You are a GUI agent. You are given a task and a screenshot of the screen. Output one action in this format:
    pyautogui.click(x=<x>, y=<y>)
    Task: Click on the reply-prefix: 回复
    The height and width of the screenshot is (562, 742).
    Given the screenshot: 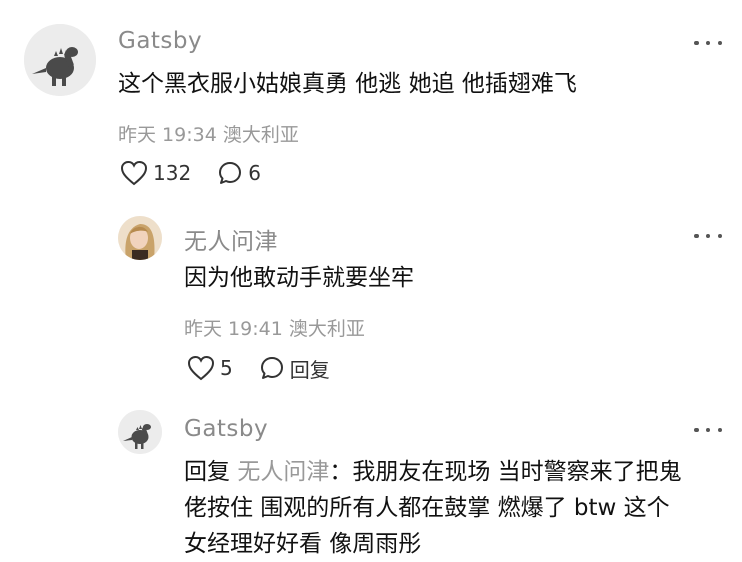 What is the action you would take?
    pyautogui.click(x=207, y=472)
    